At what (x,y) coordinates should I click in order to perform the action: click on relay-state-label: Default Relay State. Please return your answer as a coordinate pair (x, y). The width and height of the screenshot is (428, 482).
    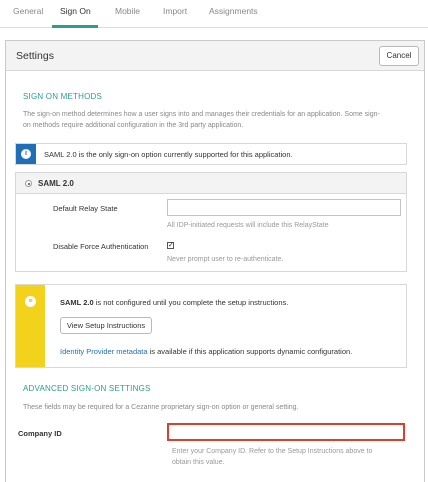
    Looking at the image, I should click on (85, 208).